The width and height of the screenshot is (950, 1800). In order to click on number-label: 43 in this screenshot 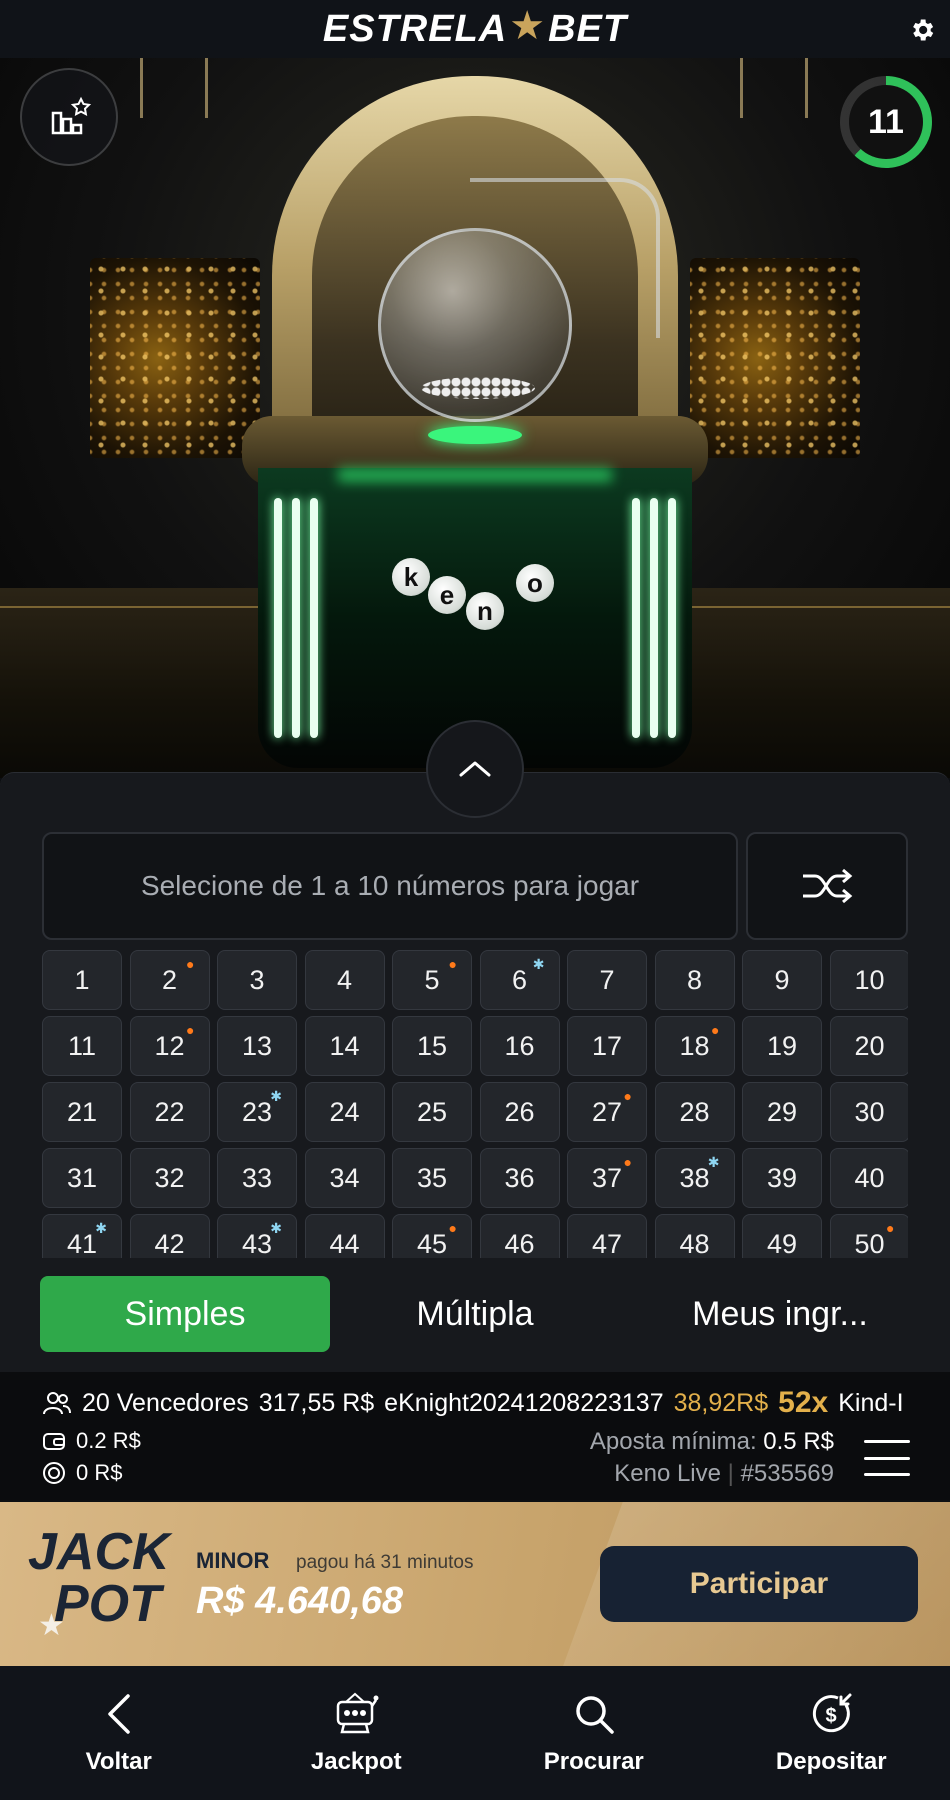, I will do `click(257, 1243)`.